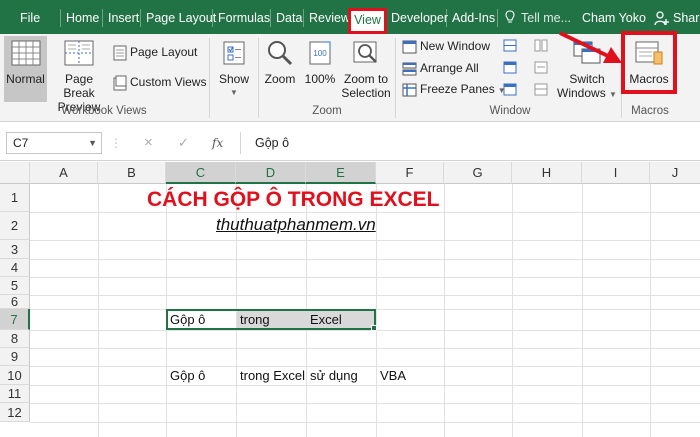  I want to click on zoom-100-button: 100 100%, so click(320, 63).